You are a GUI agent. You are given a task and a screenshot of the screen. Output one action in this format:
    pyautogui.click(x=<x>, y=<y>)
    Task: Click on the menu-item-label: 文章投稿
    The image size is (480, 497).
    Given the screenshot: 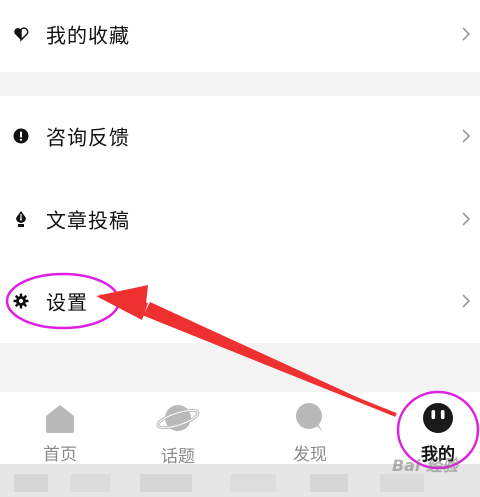 What is the action you would take?
    pyautogui.click(x=88, y=220)
    